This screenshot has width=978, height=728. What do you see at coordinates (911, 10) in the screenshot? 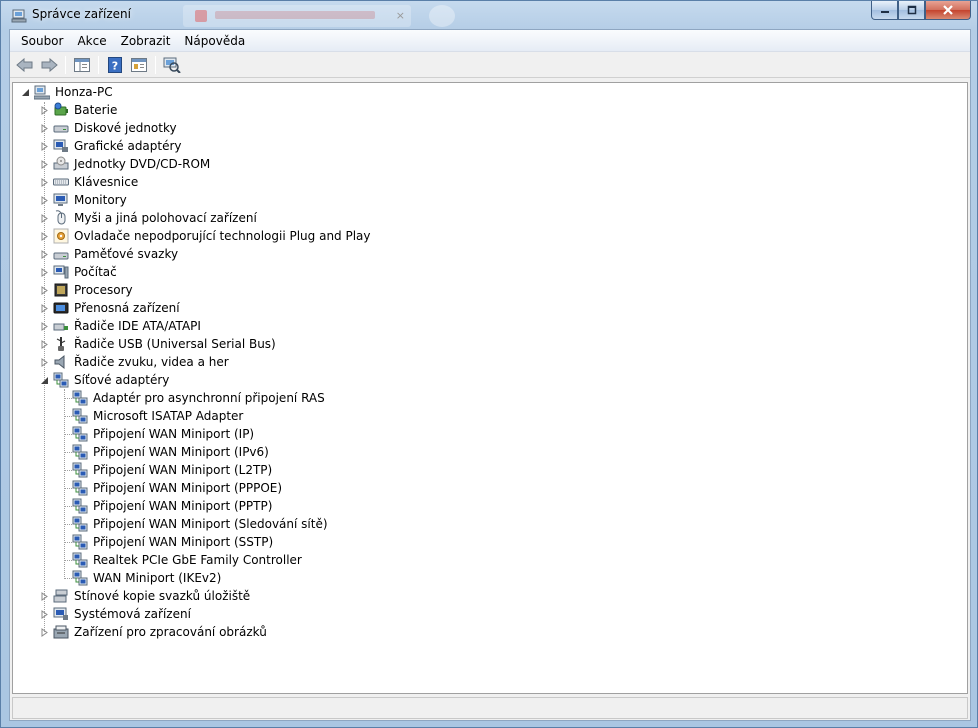
I see `maximize-button` at bounding box center [911, 10].